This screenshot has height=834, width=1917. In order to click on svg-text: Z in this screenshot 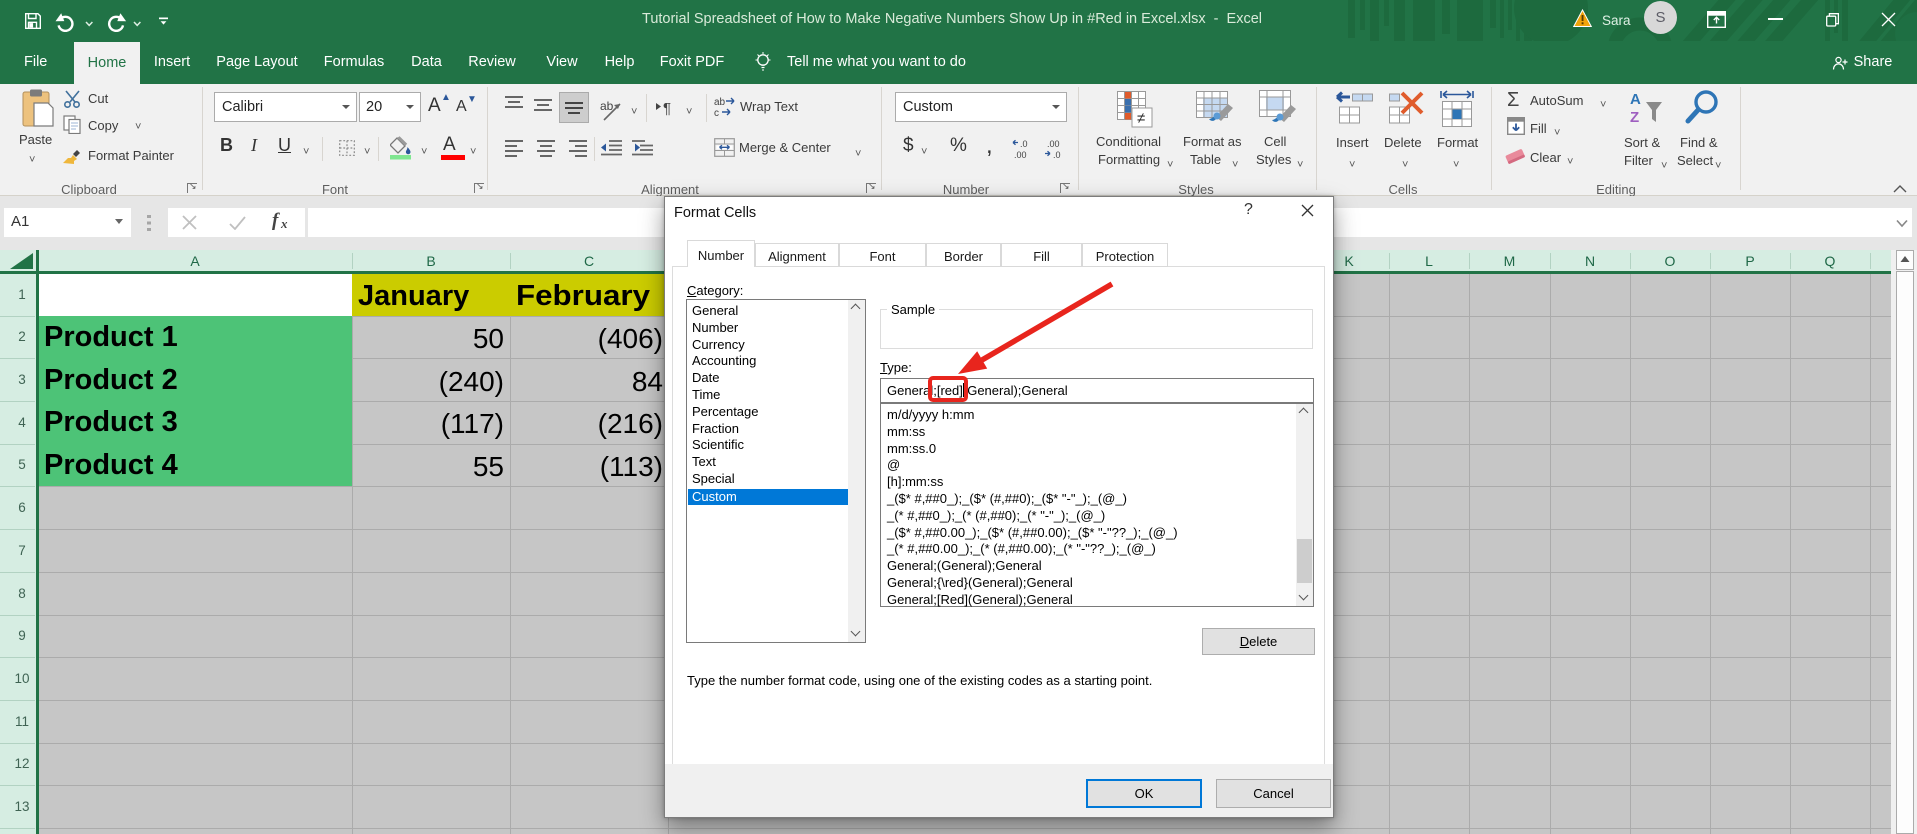, I will do `click(1634, 117)`.